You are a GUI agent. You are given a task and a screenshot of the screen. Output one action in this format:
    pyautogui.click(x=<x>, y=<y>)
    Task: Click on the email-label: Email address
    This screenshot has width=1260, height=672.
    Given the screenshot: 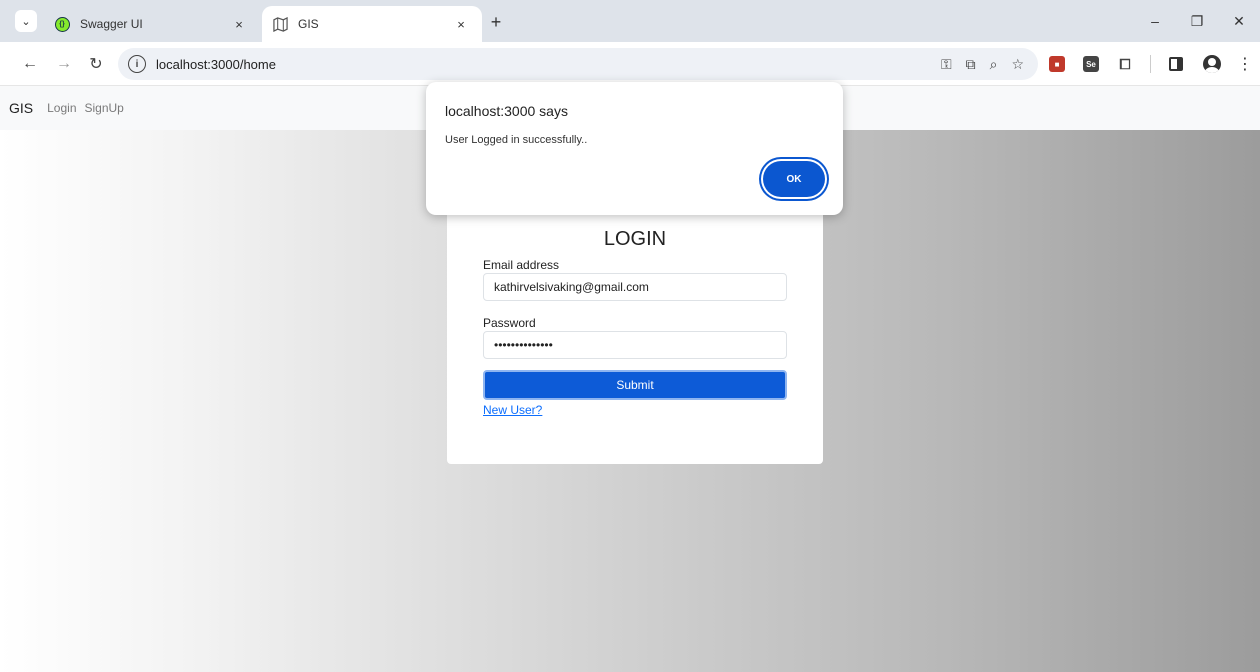 What is the action you would take?
    pyautogui.click(x=521, y=265)
    